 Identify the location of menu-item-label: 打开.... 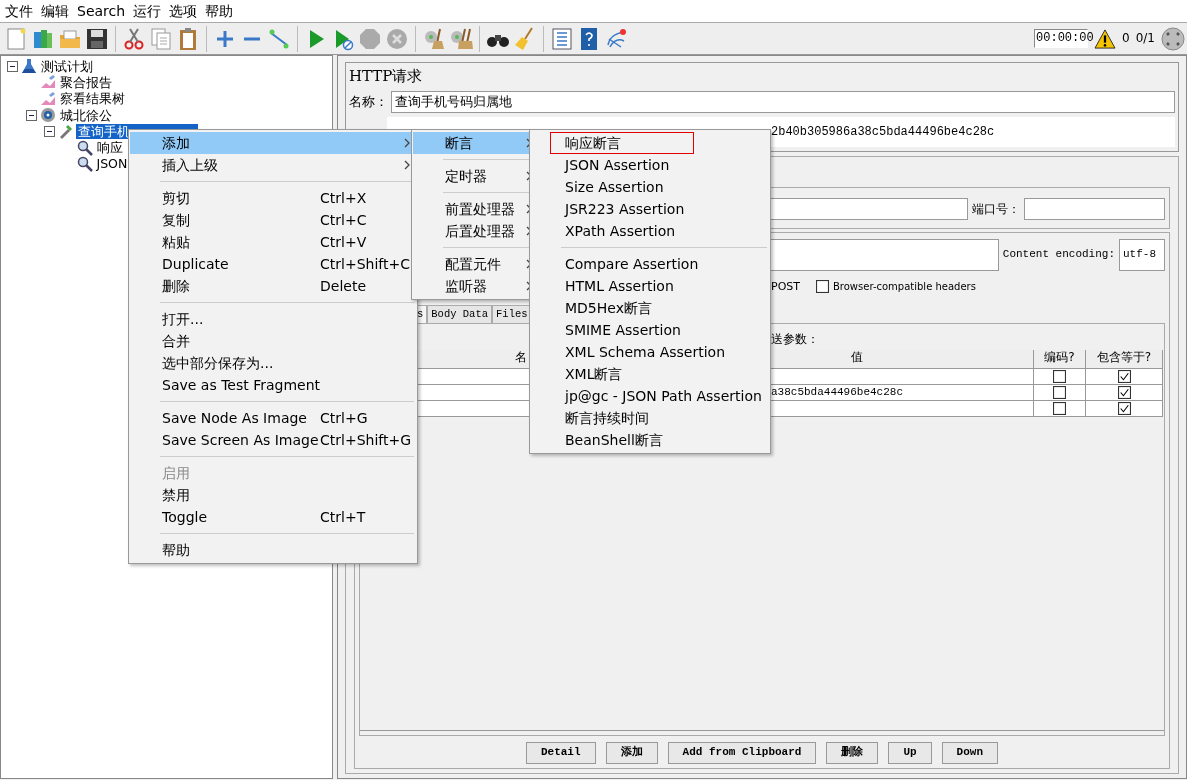
(183, 319).